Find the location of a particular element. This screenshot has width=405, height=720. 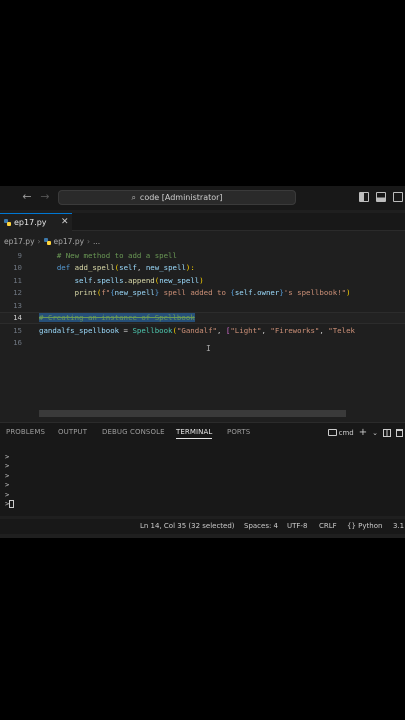

code-line: 13 is located at coordinates (202, 305).